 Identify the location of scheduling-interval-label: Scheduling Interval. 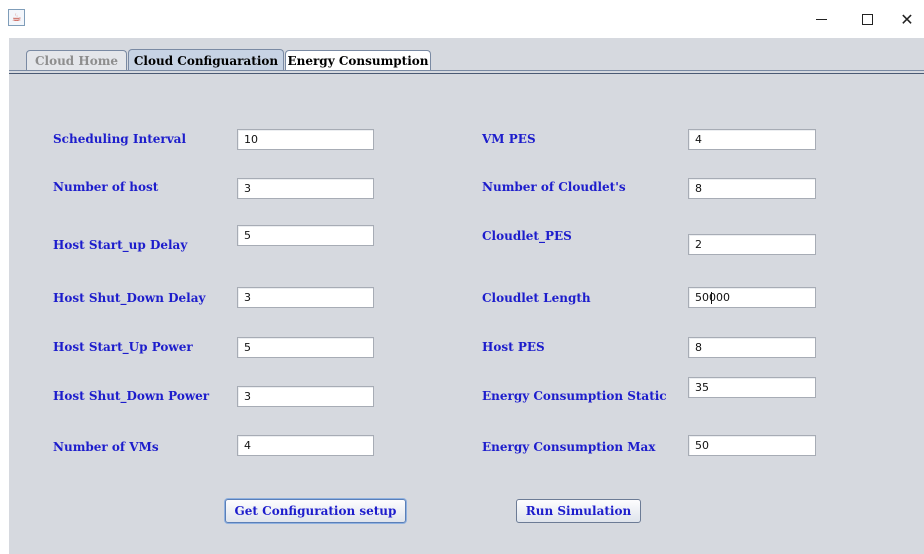
(120, 139).